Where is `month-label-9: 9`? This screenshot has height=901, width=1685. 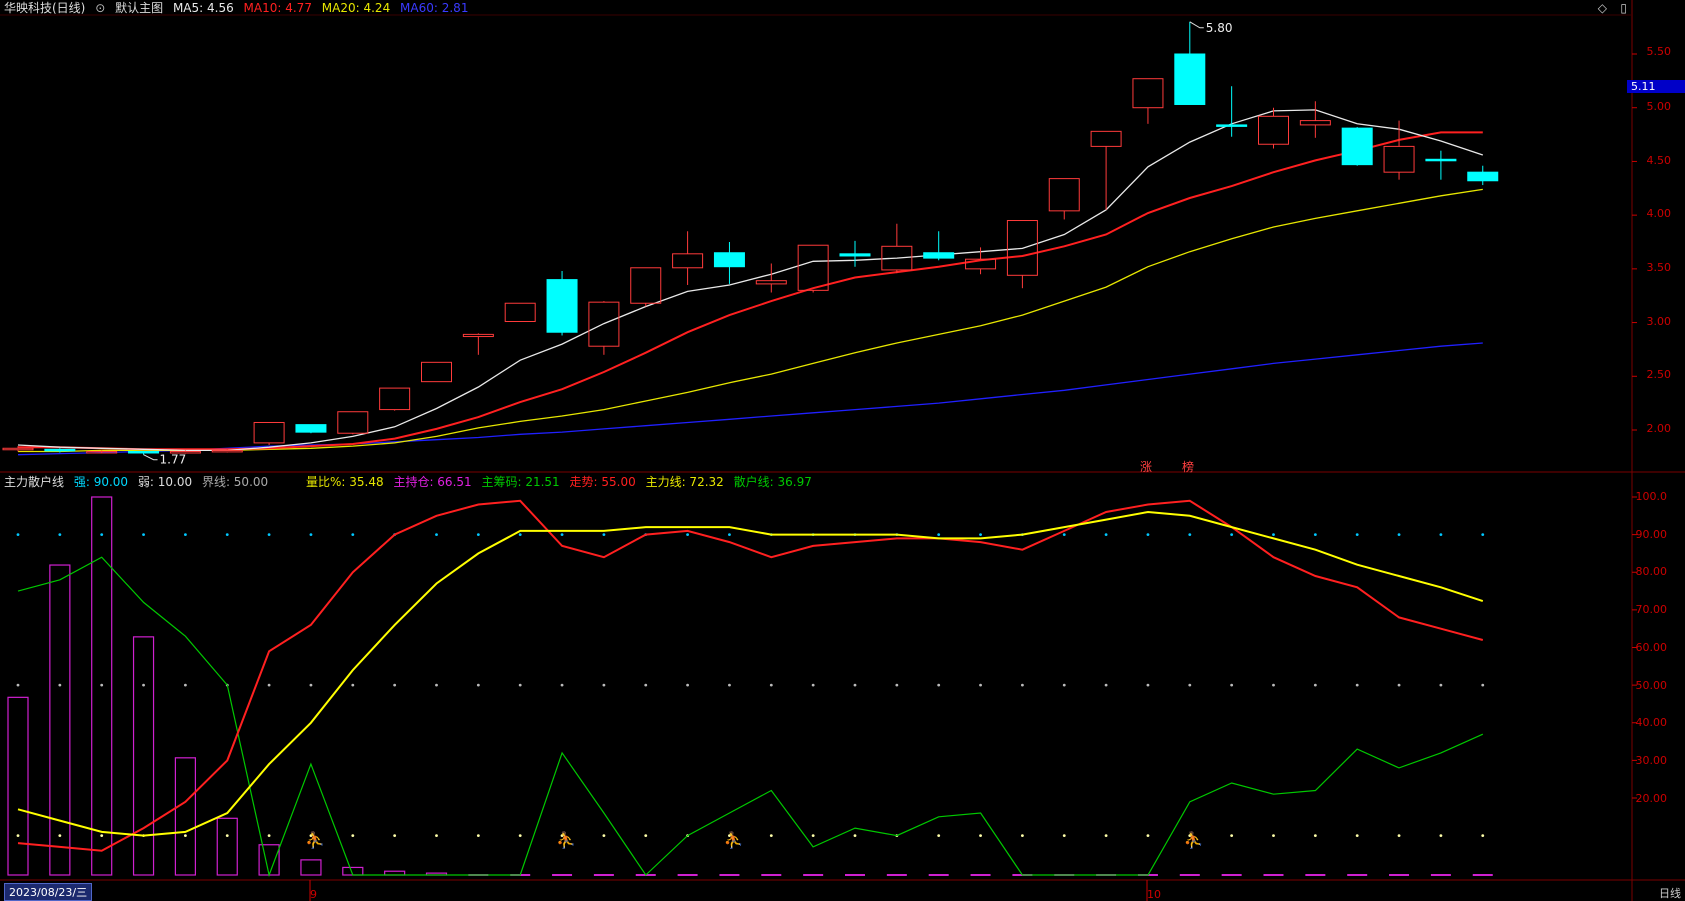
month-label-9: 9 is located at coordinates (313, 894).